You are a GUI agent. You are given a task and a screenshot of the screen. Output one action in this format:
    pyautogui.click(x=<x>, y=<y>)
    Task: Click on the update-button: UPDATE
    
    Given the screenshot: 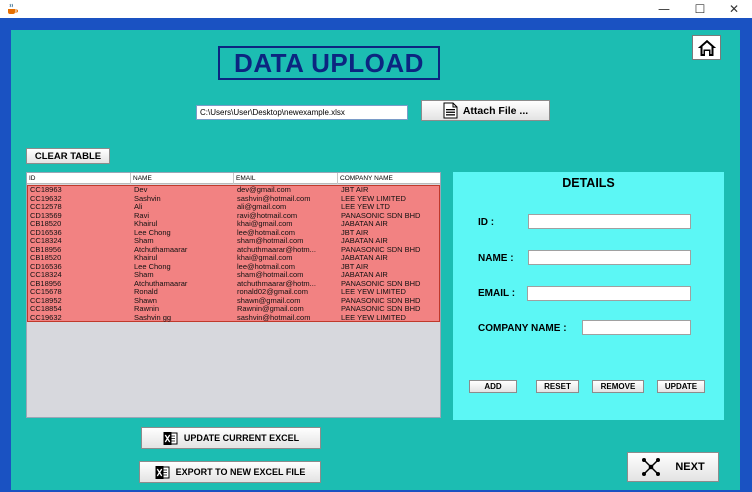 What is the action you would take?
    pyautogui.click(x=681, y=386)
    